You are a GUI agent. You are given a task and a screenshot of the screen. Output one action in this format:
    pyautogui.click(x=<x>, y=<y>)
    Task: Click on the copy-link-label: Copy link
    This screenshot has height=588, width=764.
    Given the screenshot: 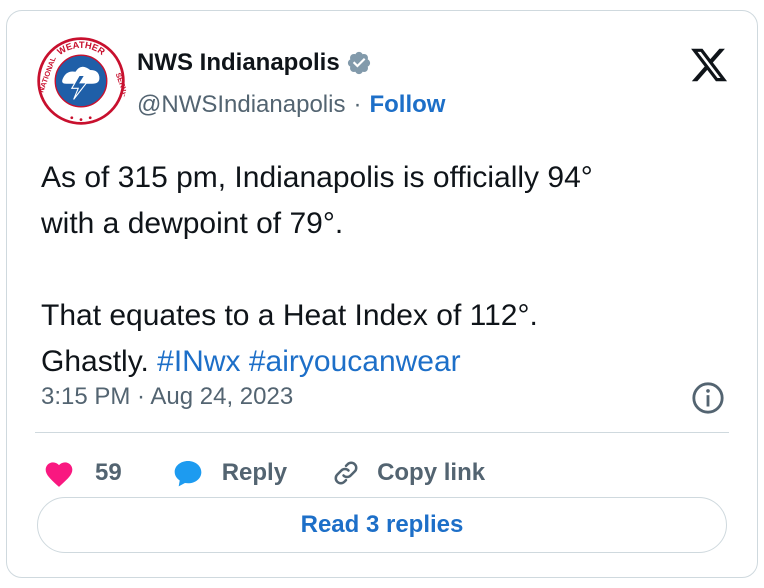 What is the action you would take?
    pyautogui.click(x=431, y=472)
    